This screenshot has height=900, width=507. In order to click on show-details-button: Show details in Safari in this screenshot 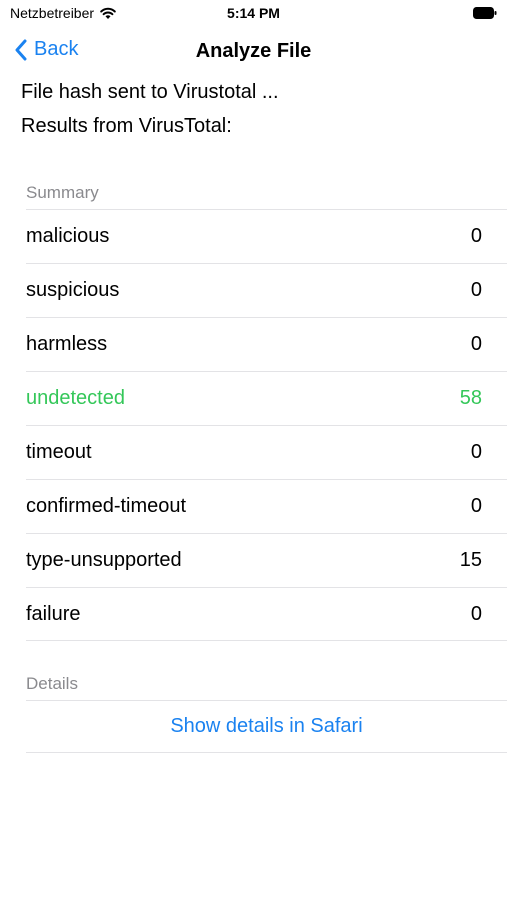, I will do `click(266, 726)`.